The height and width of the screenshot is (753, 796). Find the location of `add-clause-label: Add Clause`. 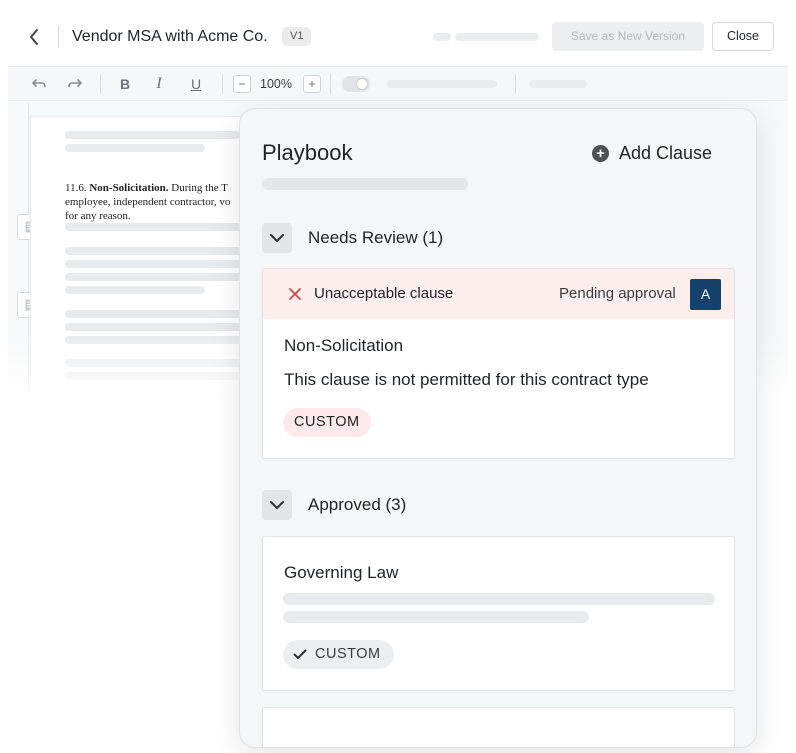

add-clause-label: Add Clause is located at coordinates (666, 152).